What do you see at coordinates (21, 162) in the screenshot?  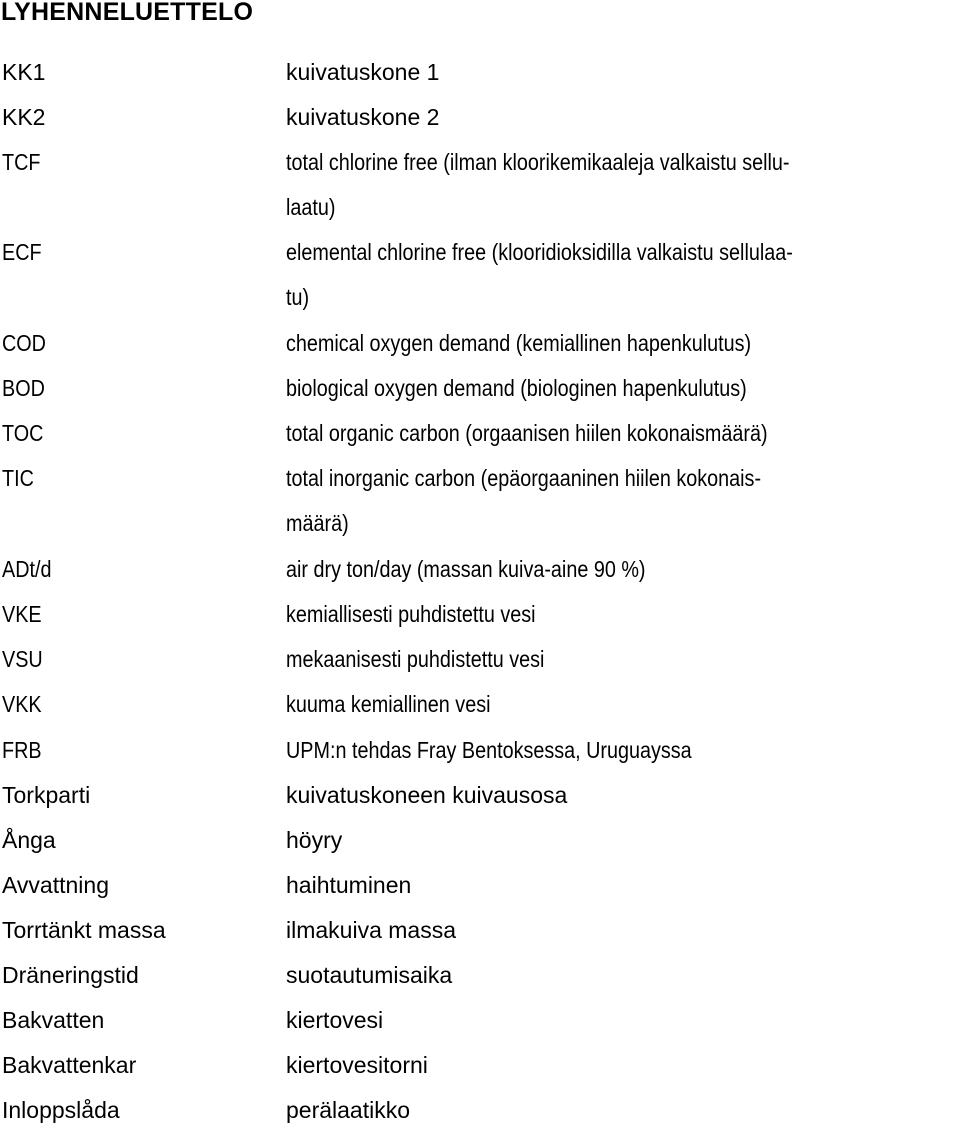 I see `abbreviation: TCF` at bounding box center [21, 162].